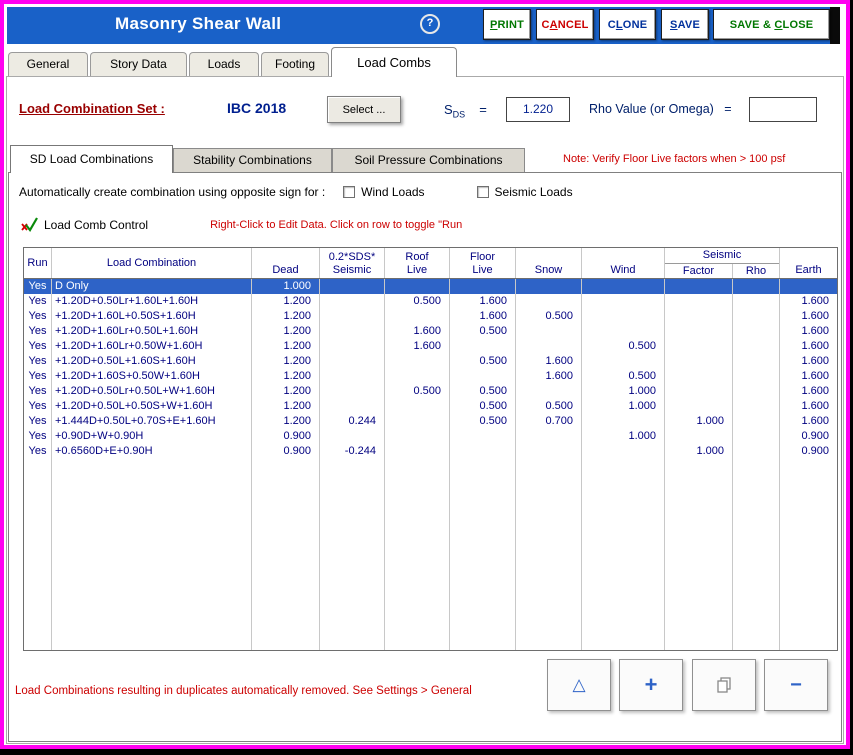 The width and height of the screenshot is (853, 755). What do you see at coordinates (483, 331) in the screenshot?
I see `cell-floor-live: 0.500` at bounding box center [483, 331].